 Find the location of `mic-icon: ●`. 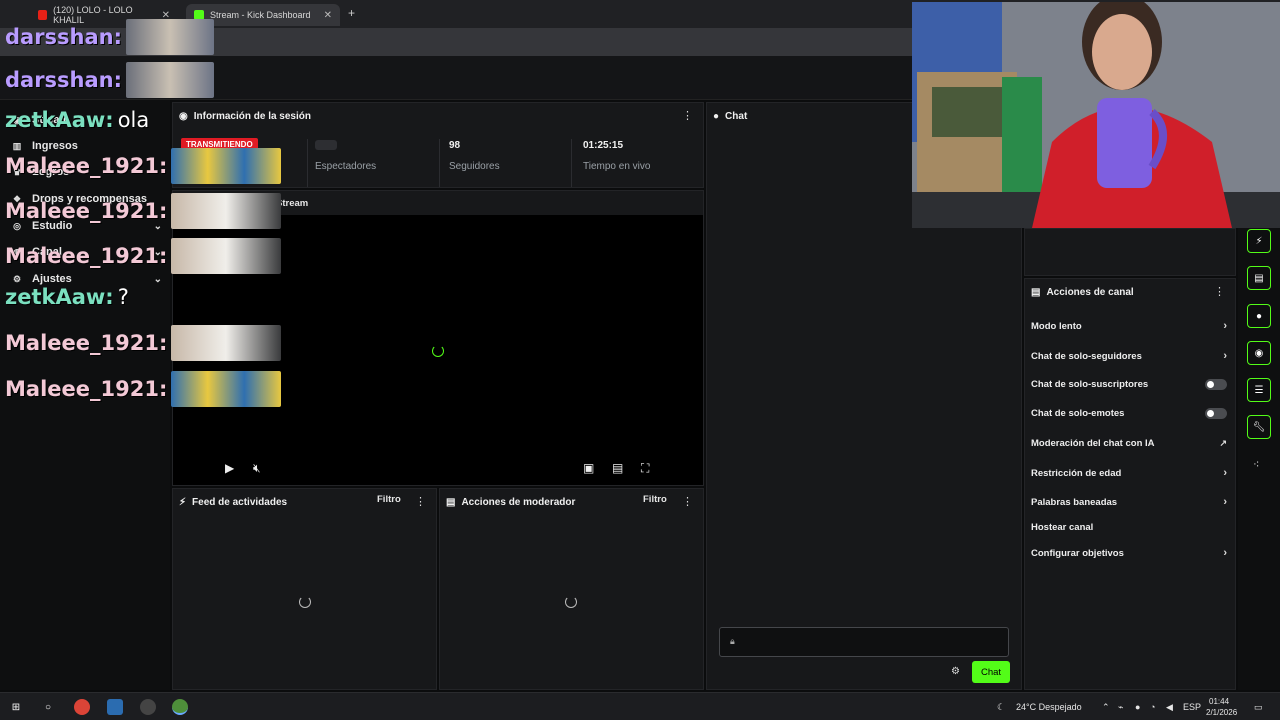

mic-icon: ● is located at coordinates (1137, 707).